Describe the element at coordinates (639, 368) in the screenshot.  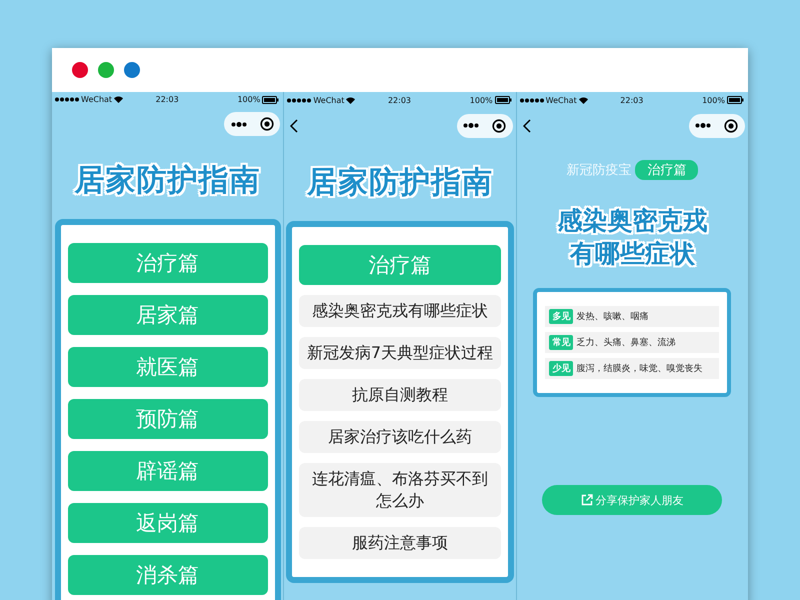
I see `symptom-text: 腹泻，结膜炎，味觉、嗅觉丧失` at that location.